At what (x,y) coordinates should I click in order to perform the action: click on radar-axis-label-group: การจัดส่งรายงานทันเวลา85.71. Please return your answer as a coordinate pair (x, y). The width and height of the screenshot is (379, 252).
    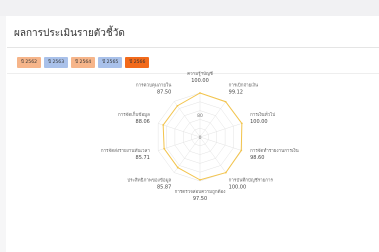
    Looking at the image, I should click on (125, 154).